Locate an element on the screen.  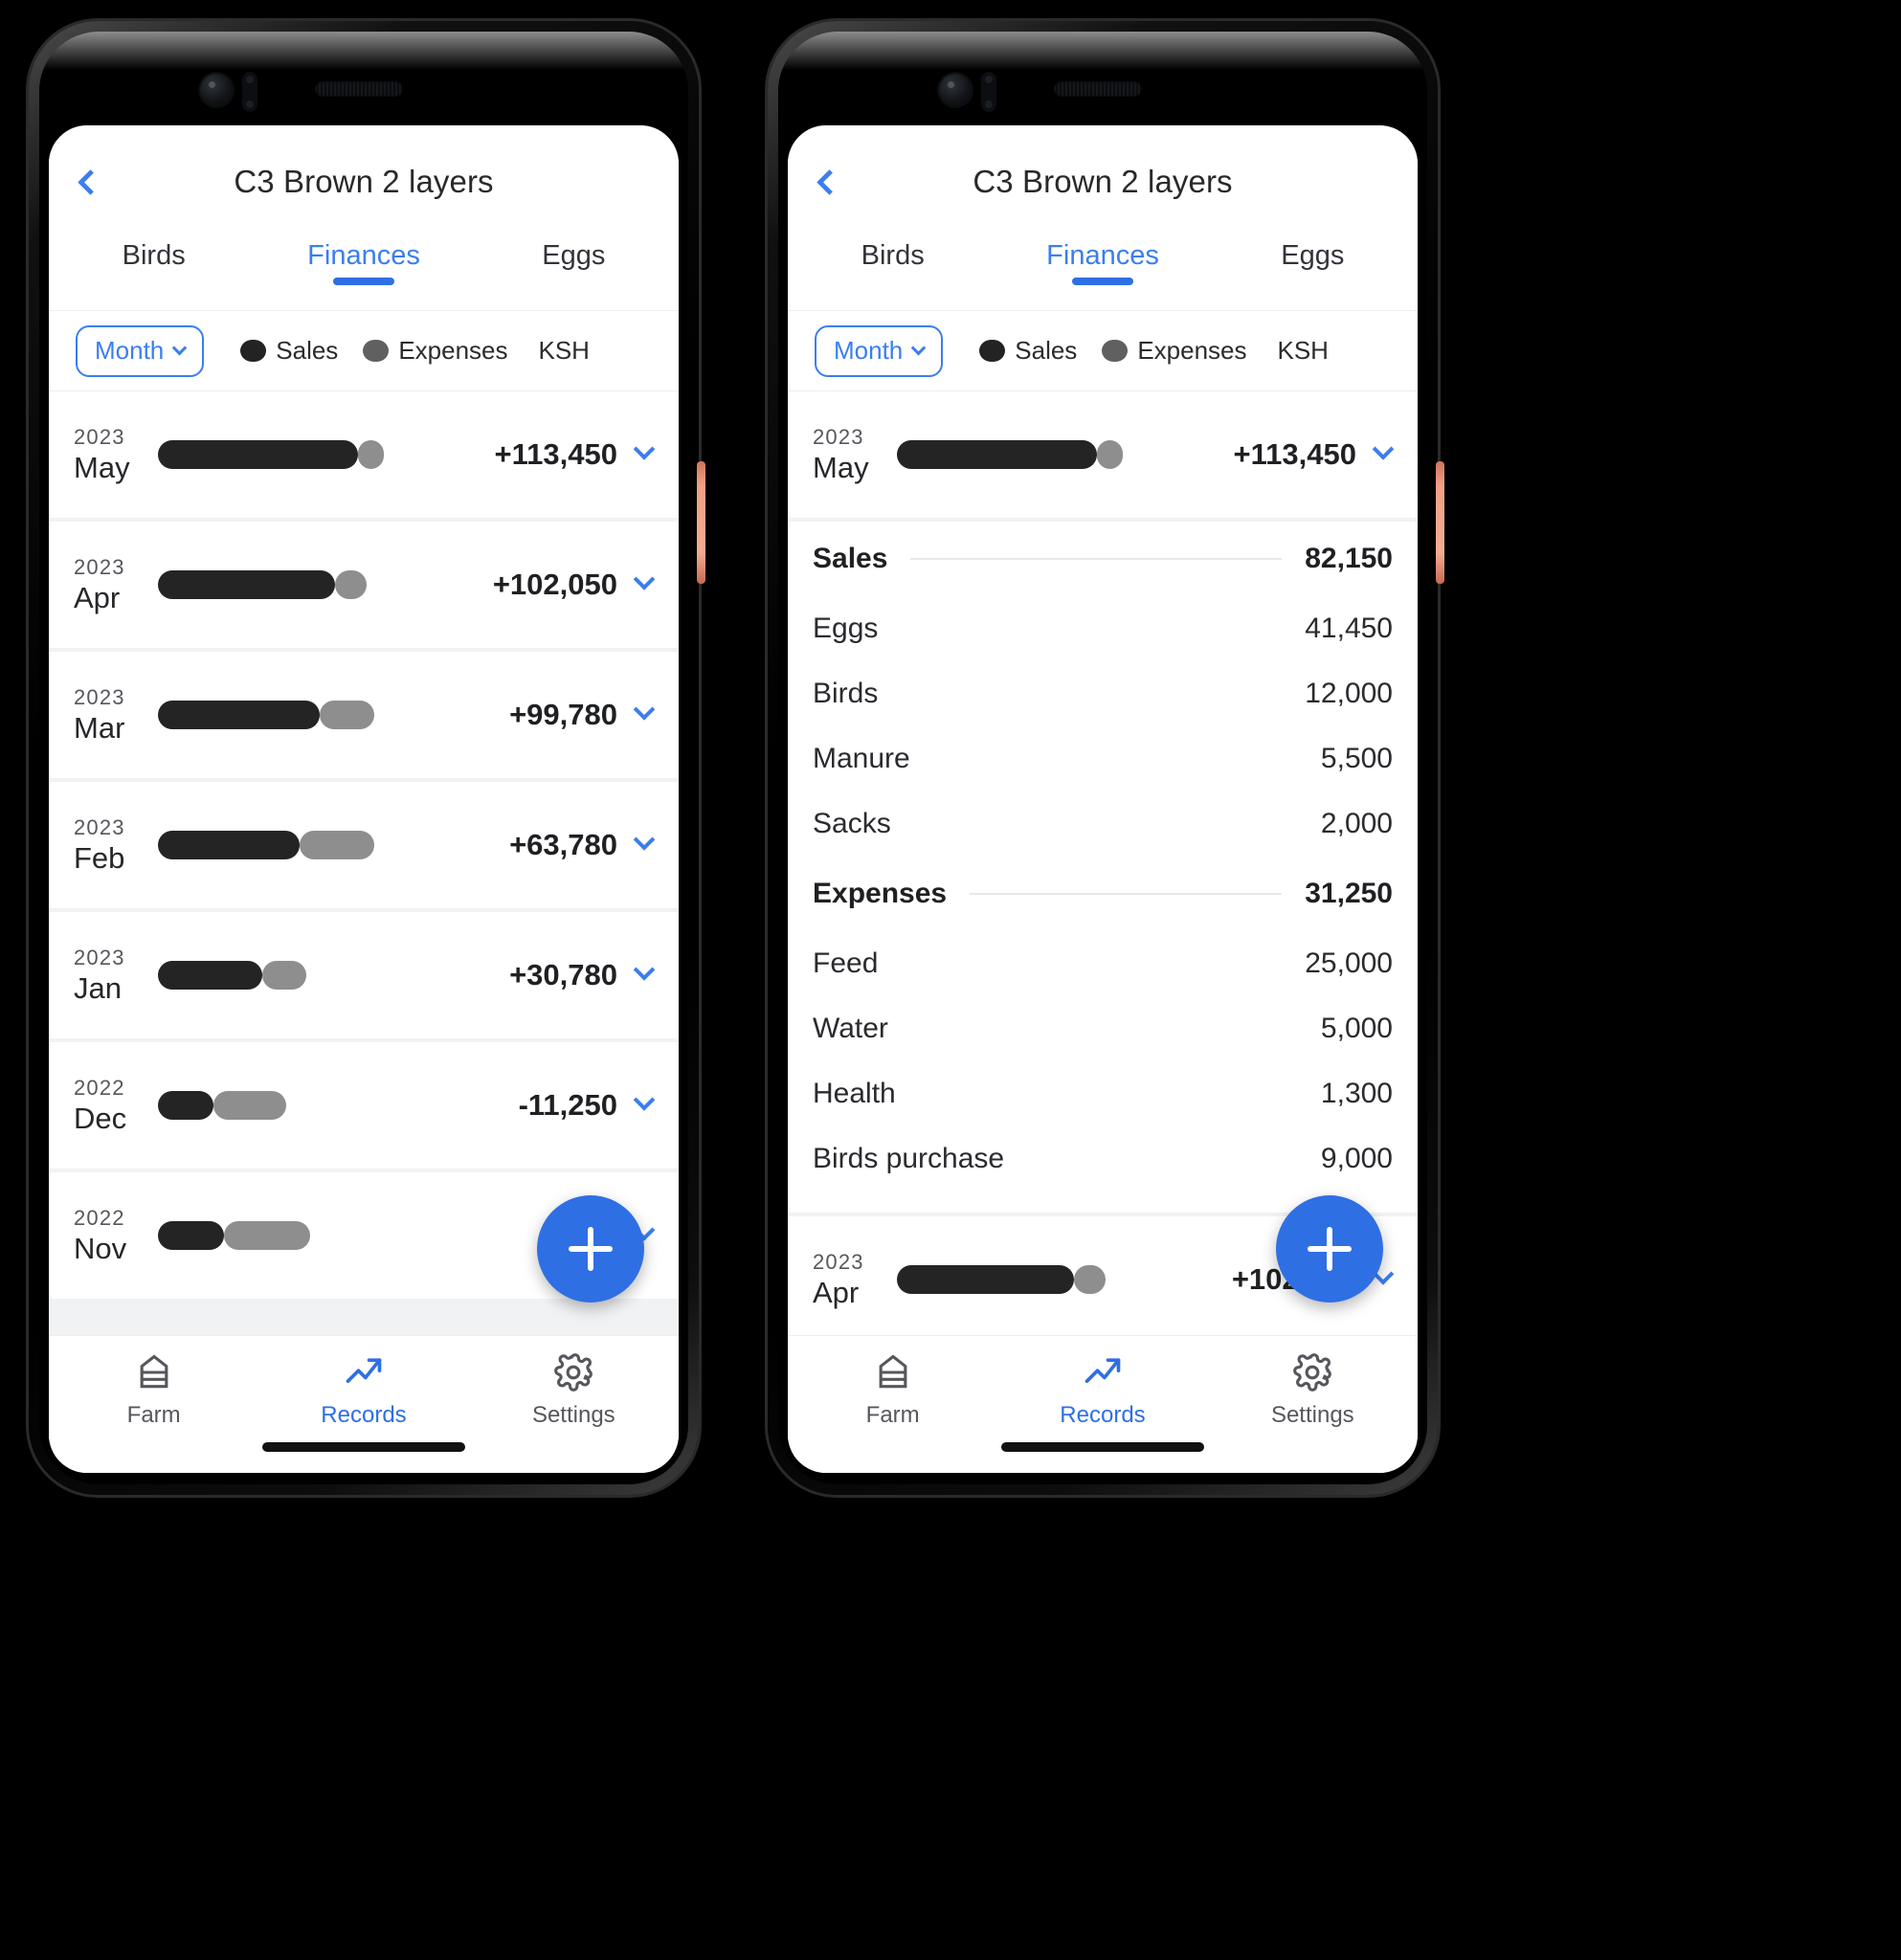
month-date: 2022 Nov is located at coordinates (116, 1235).